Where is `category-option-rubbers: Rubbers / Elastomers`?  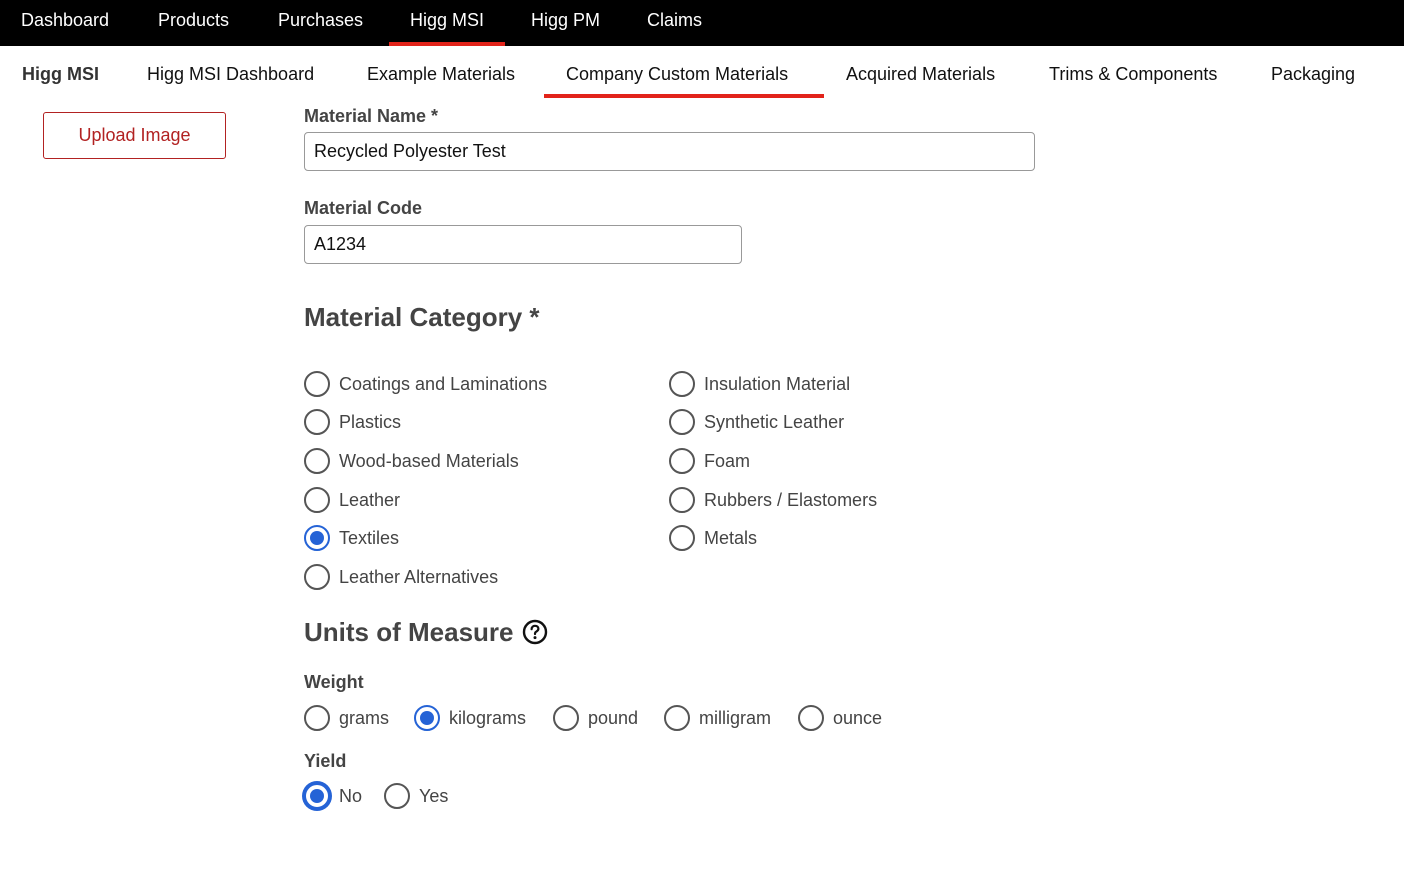 category-option-rubbers: Rubbers / Elastomers is located at coordinates (773, 500).